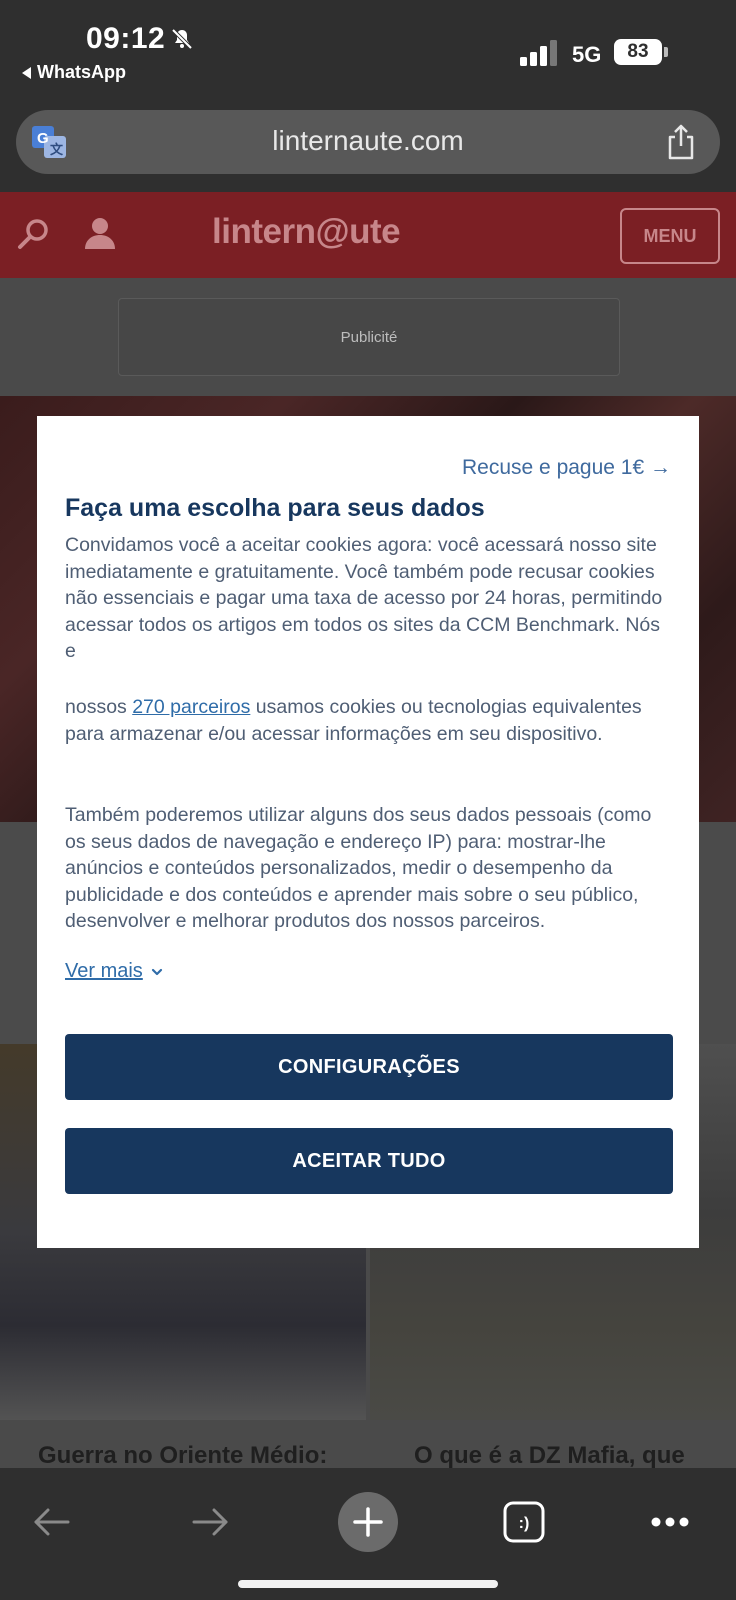 This screenshot has height=1600, width=736. I want to click on forward-arrow-icon, so click(210, 1522).